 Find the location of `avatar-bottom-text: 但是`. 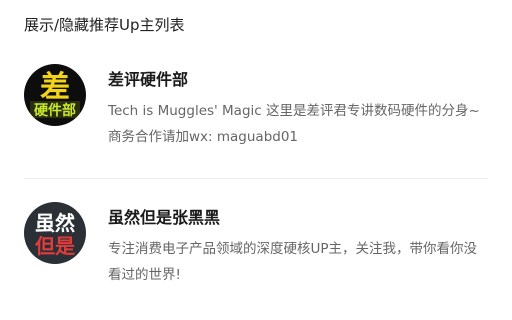

avatar-bottom-text: 但是 is located at coordinates (55, 246).